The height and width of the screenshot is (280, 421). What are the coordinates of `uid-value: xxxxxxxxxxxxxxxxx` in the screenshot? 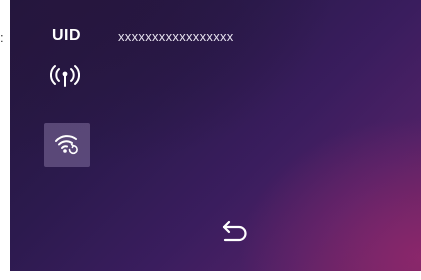 It's located at (176, 36).